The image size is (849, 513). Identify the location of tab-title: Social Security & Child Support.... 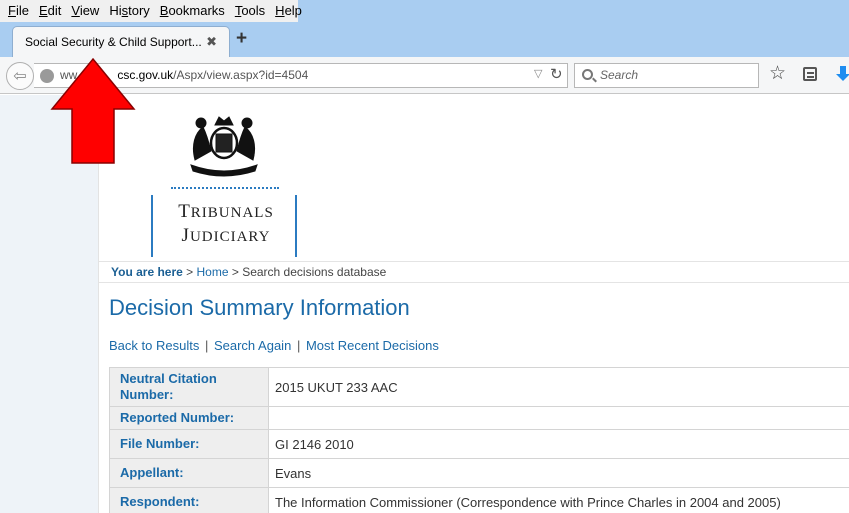
(113, 42).